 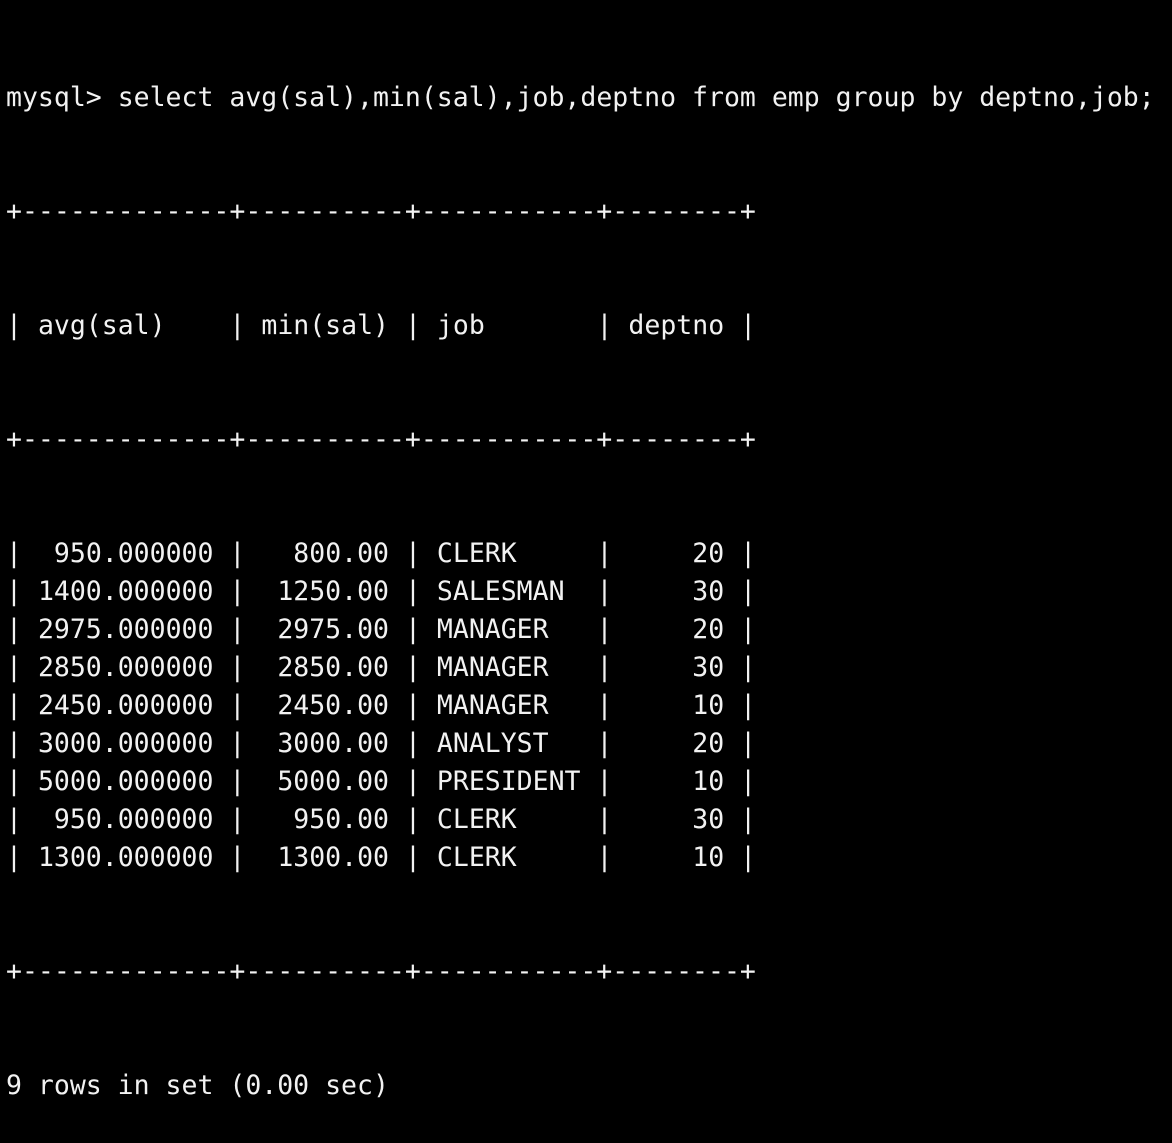 I want to click on table-row: | 2450.000000 | 2450.00 | MANAGER | 10 |, so click(x=589, y=706).